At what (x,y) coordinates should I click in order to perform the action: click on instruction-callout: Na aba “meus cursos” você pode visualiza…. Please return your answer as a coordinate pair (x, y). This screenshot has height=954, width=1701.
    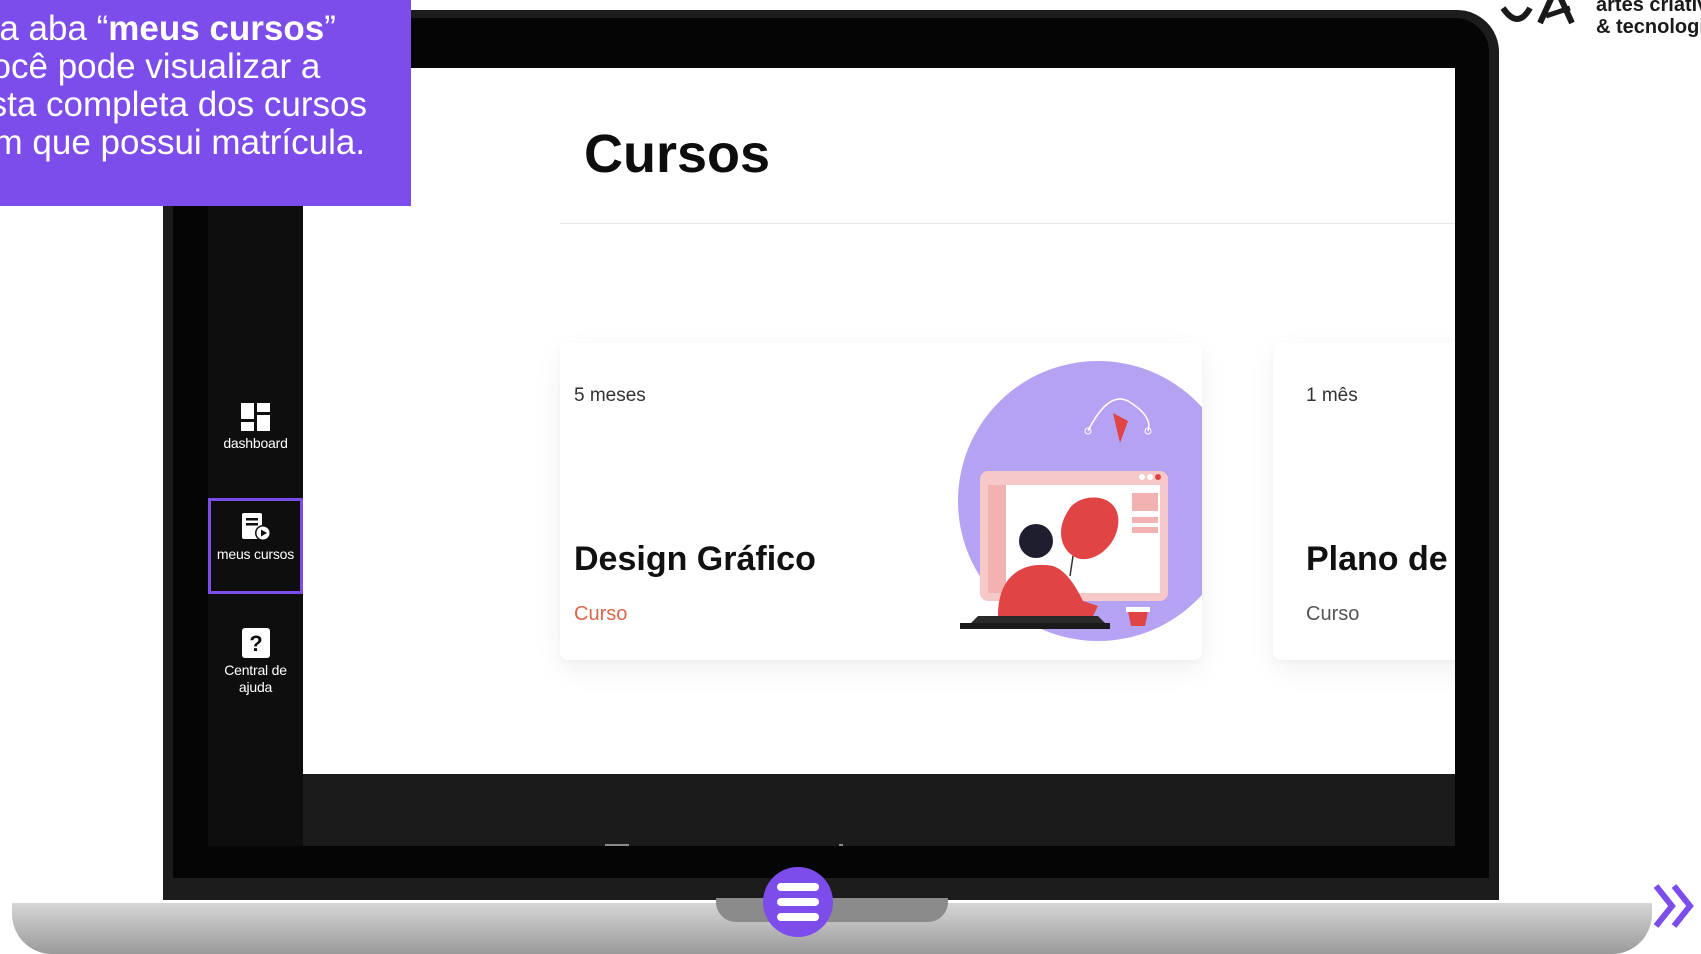
    Looking at the image, I should click on (205, 103).